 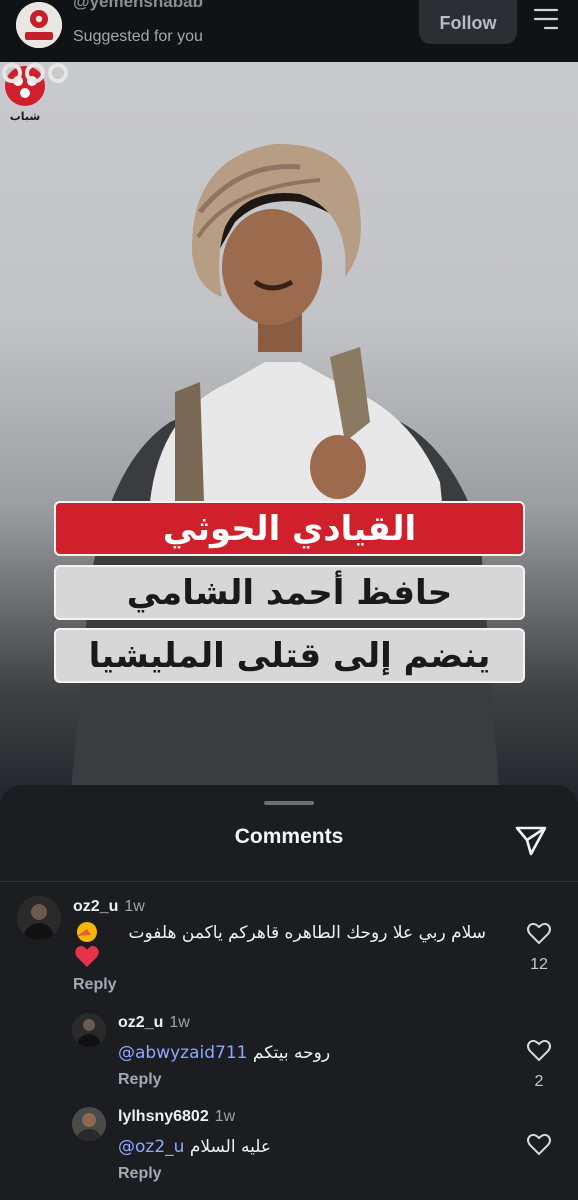 What do you see at coordinates (163, 1116) in the screenshot?
I see `username-text: lylhsny6802` at bounding box center [163, 1116].